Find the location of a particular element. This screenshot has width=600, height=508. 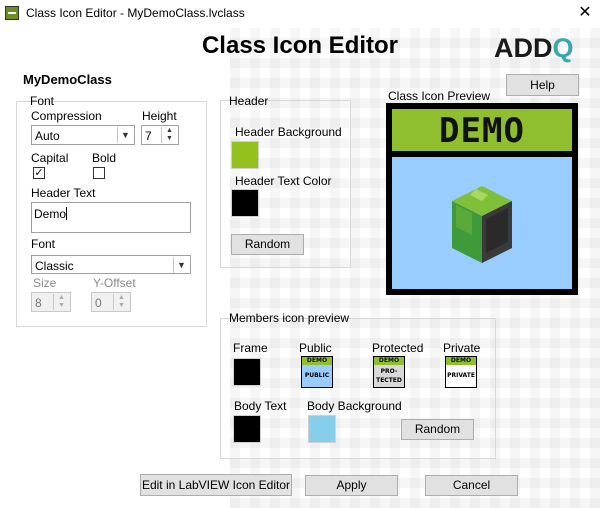

height-stepper: 7 ▲ ▼ is located at coordinates (160, 135).